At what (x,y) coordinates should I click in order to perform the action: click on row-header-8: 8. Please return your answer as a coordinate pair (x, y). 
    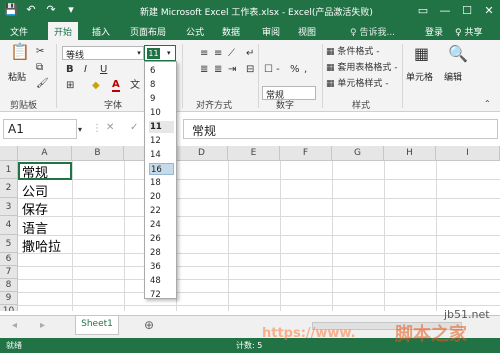
    Looking at the image, I should click on (9, 285).